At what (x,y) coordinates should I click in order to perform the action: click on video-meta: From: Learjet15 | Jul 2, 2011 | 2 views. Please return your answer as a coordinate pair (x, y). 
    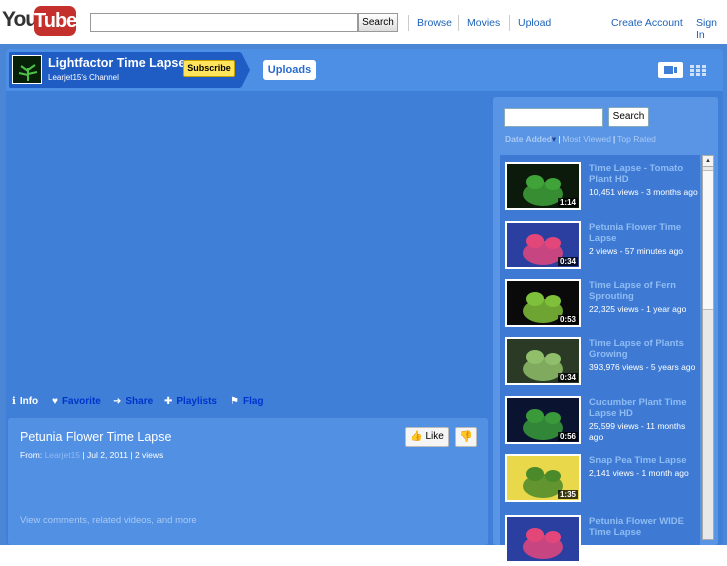
    Looking at the image, I should click on (92, 455).